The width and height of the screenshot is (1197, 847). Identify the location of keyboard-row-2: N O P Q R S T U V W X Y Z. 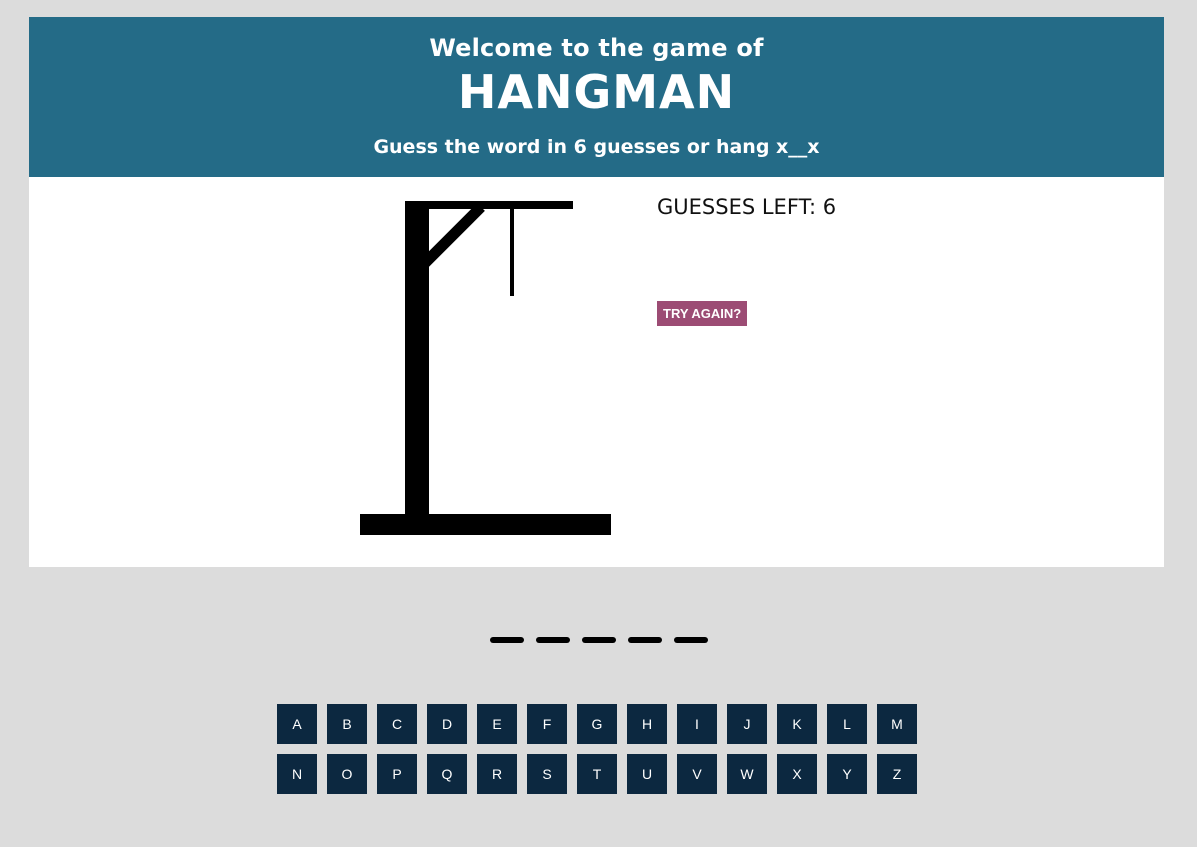
(602, 774).